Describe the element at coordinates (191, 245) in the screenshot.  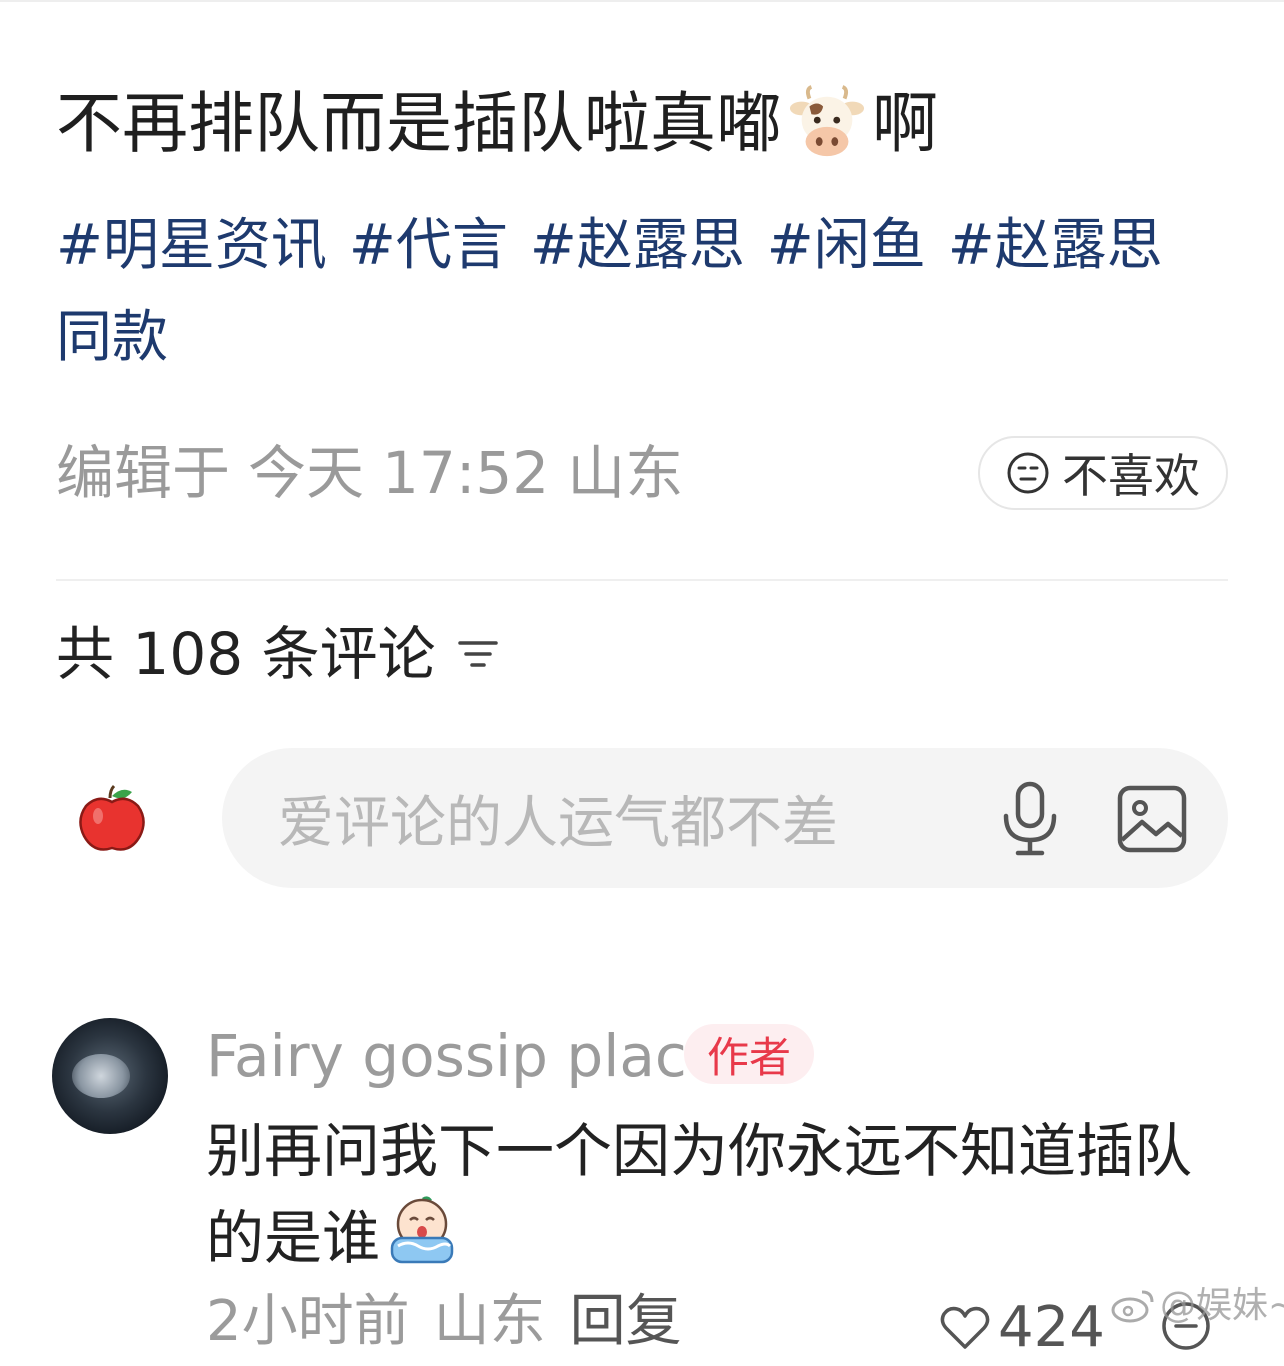
I see `hashtag-link: #明星资讯` at that location.